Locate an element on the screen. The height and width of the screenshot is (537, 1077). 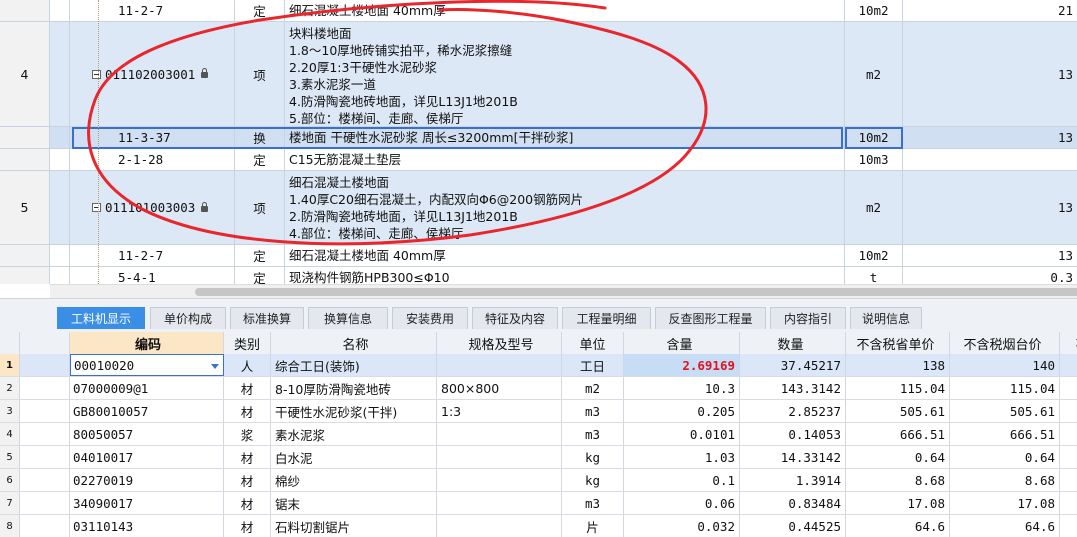
resource-content: 0.205 is located at coordinates (682, 411).